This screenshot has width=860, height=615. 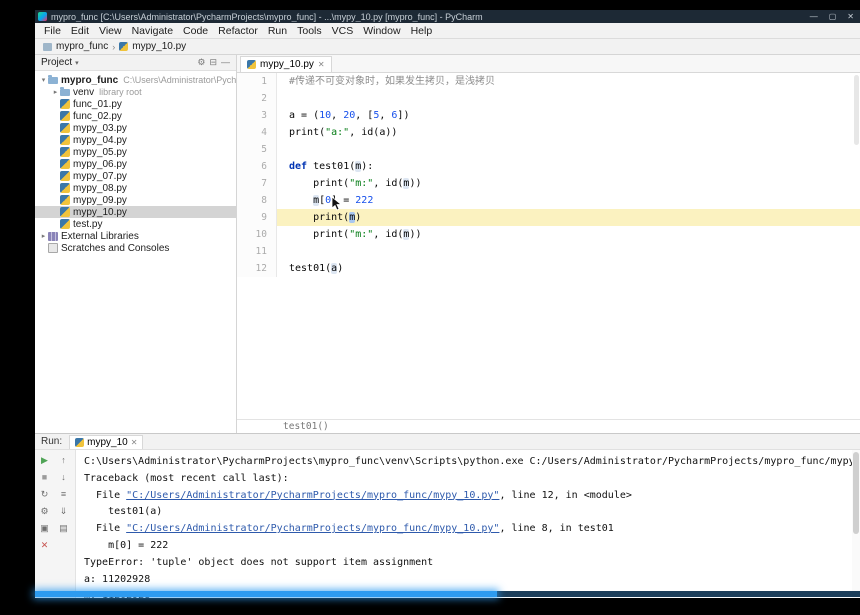 What do you see at coordinates (850, 16) in the screenshot?
I see `close-button: ✕` at bounding box center [850, 16].